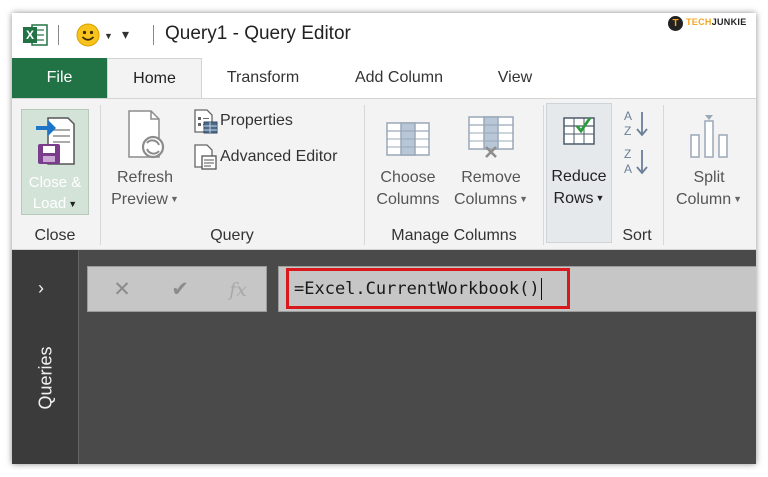 The width and height of the screenshot is (768, 477). I want to click on properties-button: Properties, so click(265, 121).